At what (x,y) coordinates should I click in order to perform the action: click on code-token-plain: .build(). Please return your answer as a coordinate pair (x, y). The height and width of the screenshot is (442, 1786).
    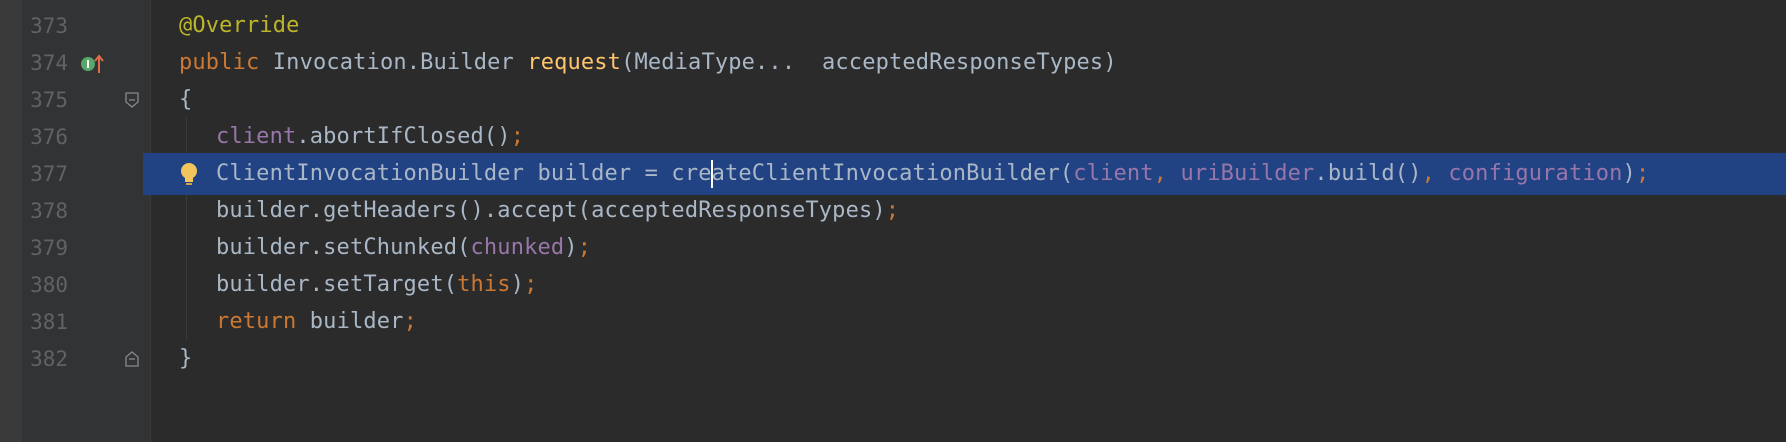
    Looking at the image, I should click on (1368, 173).